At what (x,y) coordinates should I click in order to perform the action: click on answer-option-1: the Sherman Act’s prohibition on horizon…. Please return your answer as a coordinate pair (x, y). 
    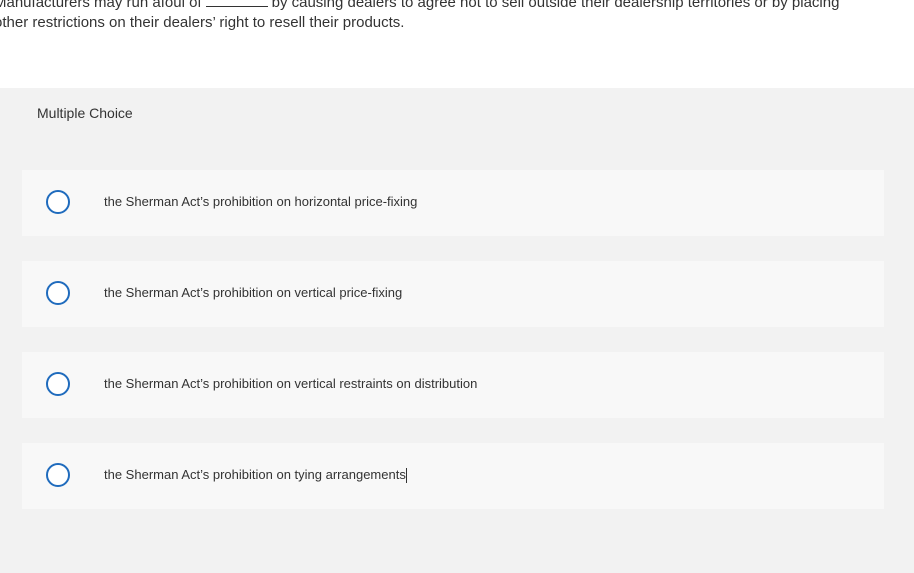
    Looking at the image, I should click on (453, 203).